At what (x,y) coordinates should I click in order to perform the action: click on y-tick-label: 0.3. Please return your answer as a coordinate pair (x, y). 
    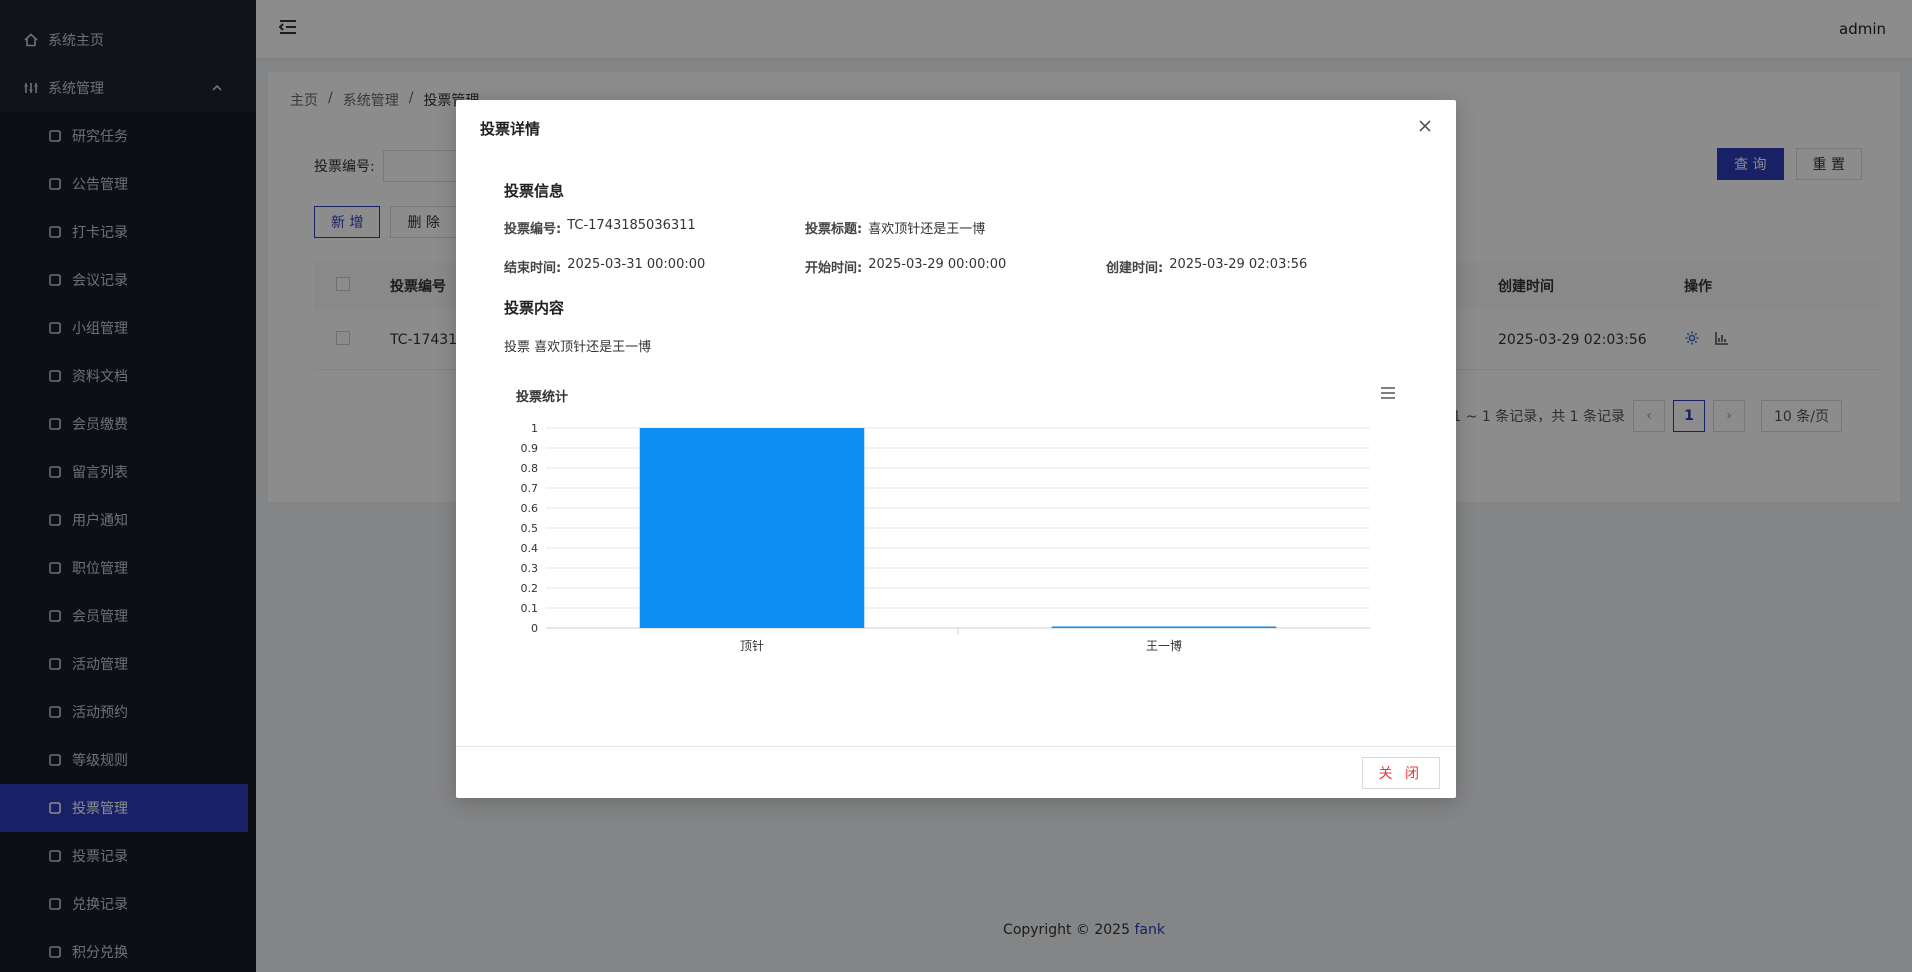
    Looking at the image, I should click on (530, 568).